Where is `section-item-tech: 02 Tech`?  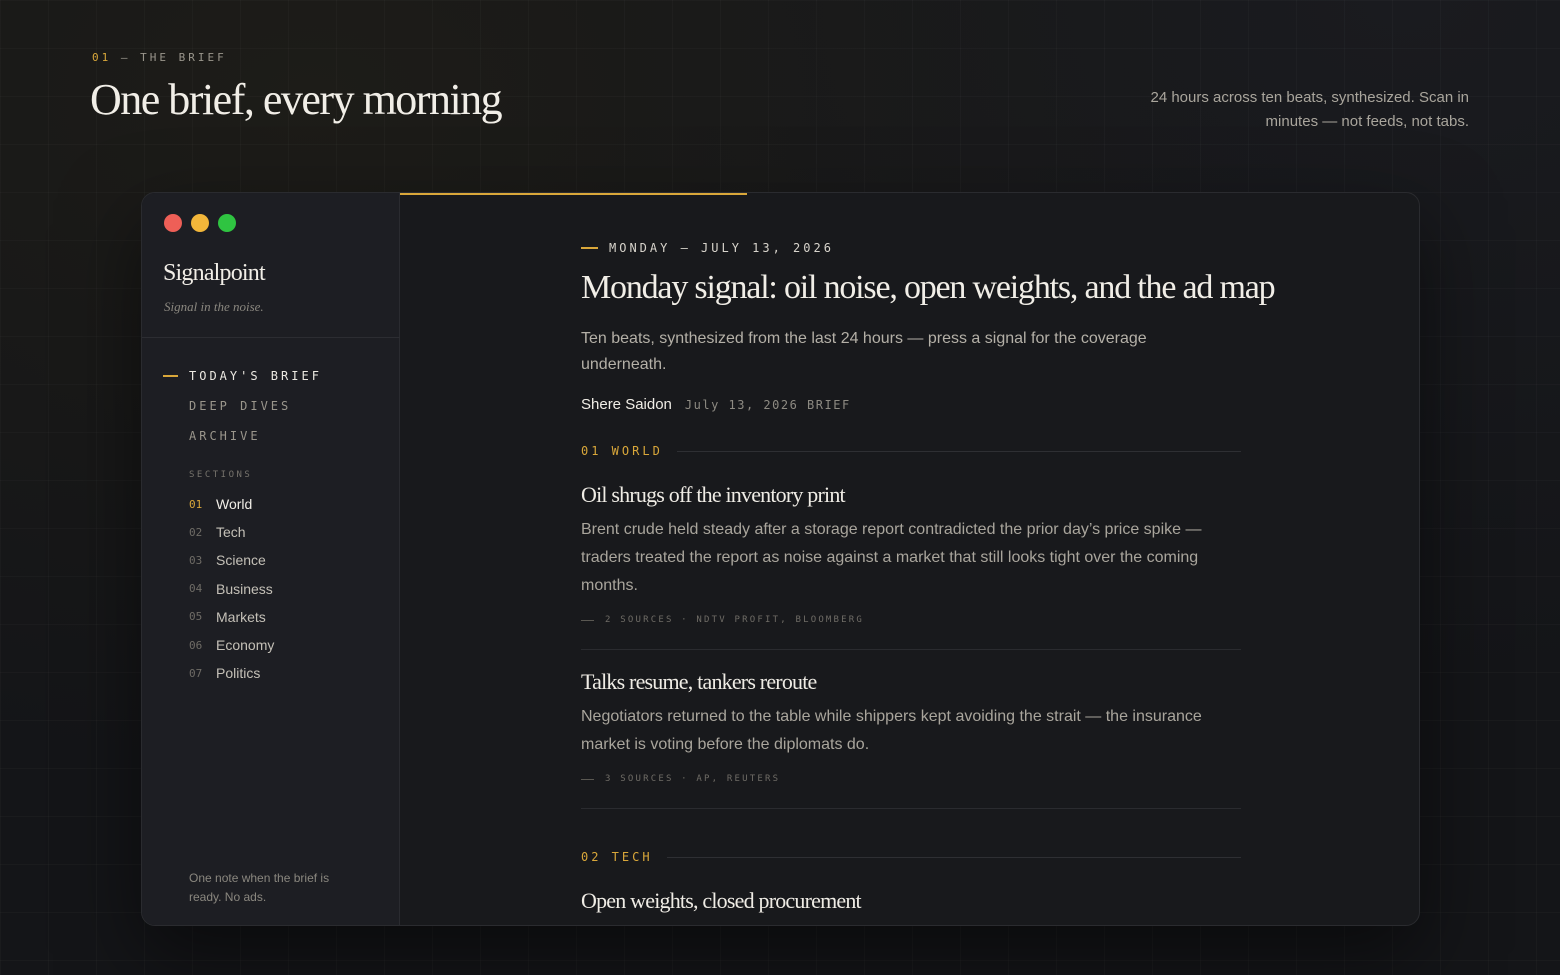 section-item-tech: 02 Tech is located at coordinates (231, 532).